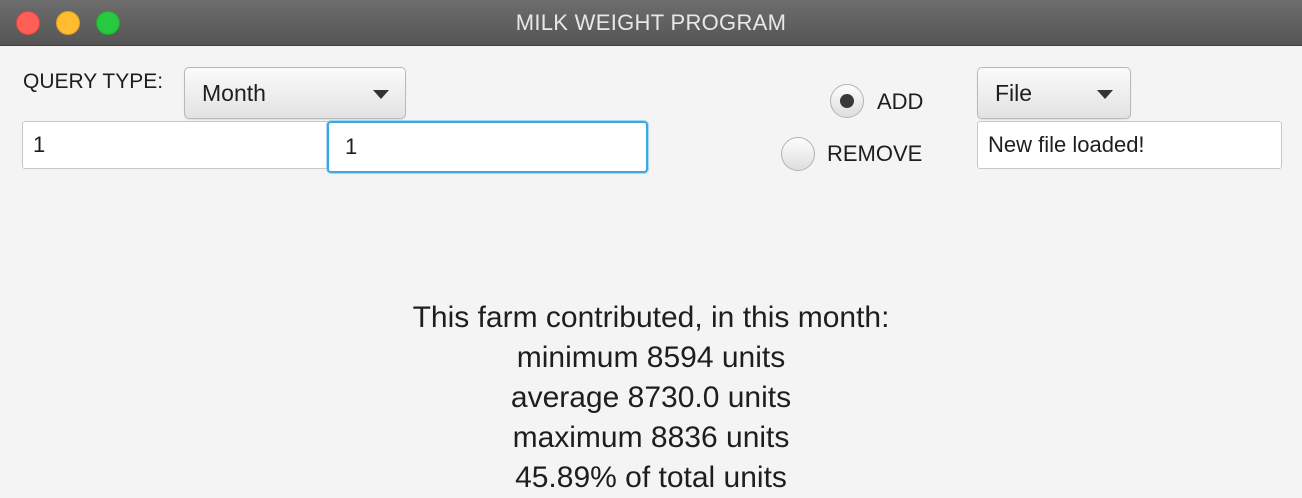 Image resolution: width=1302 pixels, height=498 pixels. Describe the element at coordinates (651, 357) in the screenshot. I see `result-minimum: minimum 8594 units` at that location.